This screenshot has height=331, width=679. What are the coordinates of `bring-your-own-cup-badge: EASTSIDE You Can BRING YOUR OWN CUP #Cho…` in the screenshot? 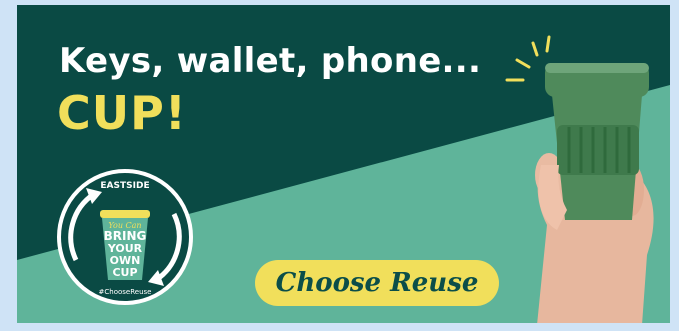 It's located at (125, 237).